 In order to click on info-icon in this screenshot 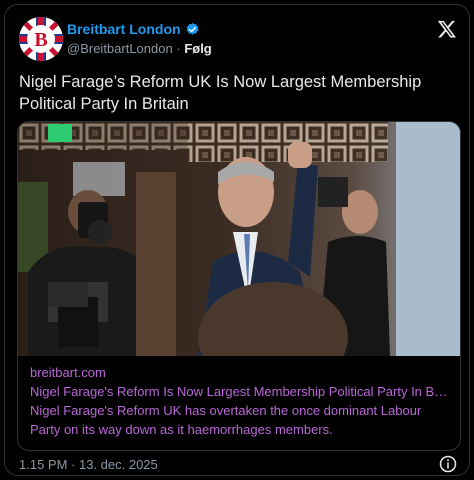, I will do `click(448, 464)`.